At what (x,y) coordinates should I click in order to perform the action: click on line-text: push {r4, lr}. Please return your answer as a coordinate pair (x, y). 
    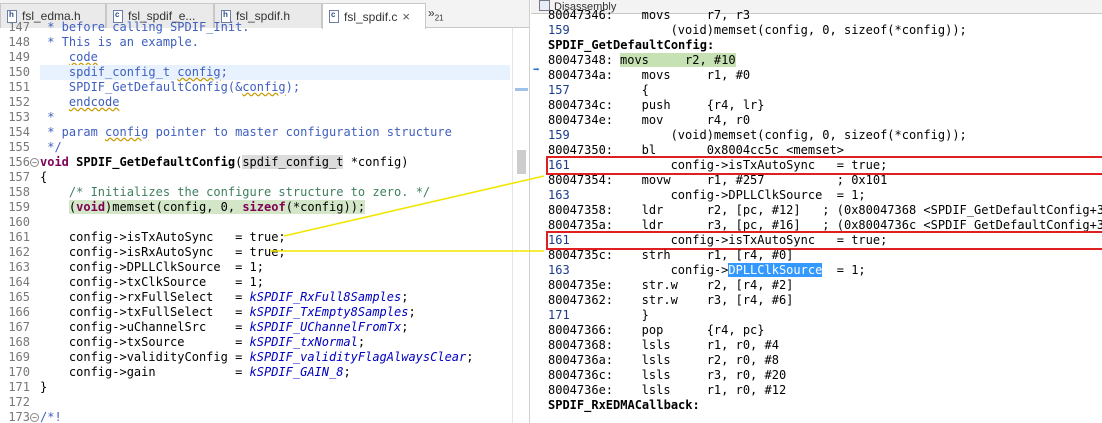
    Looking at the image, I should click on (692, 105).